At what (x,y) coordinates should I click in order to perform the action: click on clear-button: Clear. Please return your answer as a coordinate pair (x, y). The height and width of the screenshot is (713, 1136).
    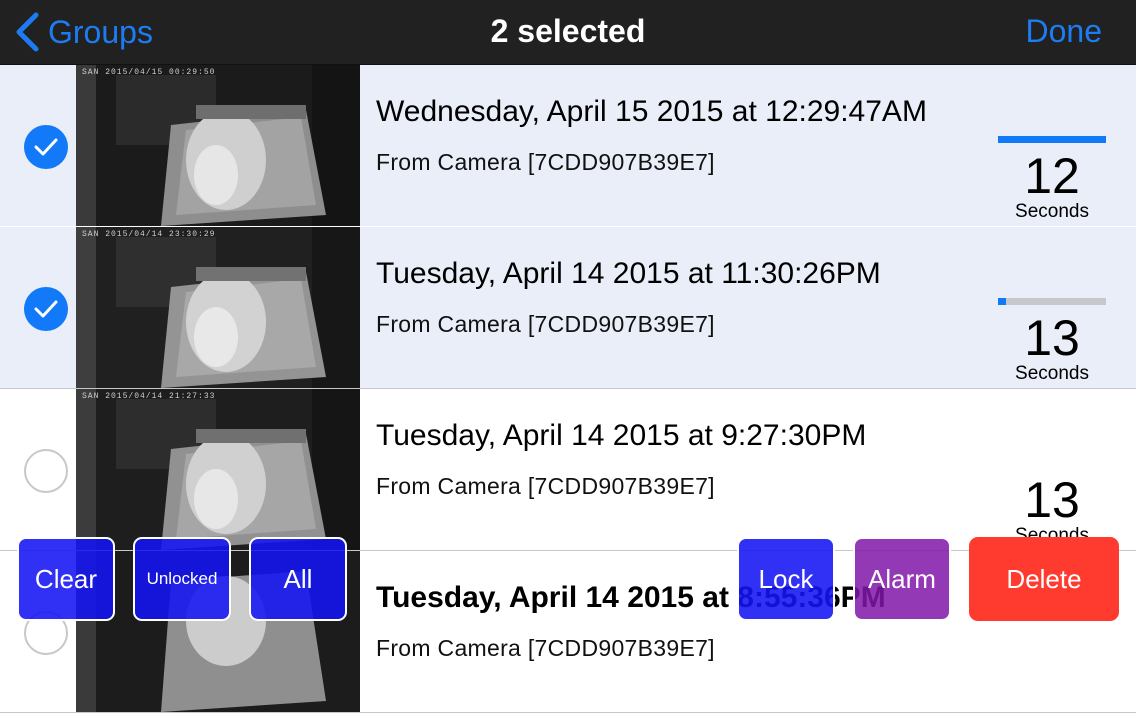
    Looking at the image, I should click on (66, 579).